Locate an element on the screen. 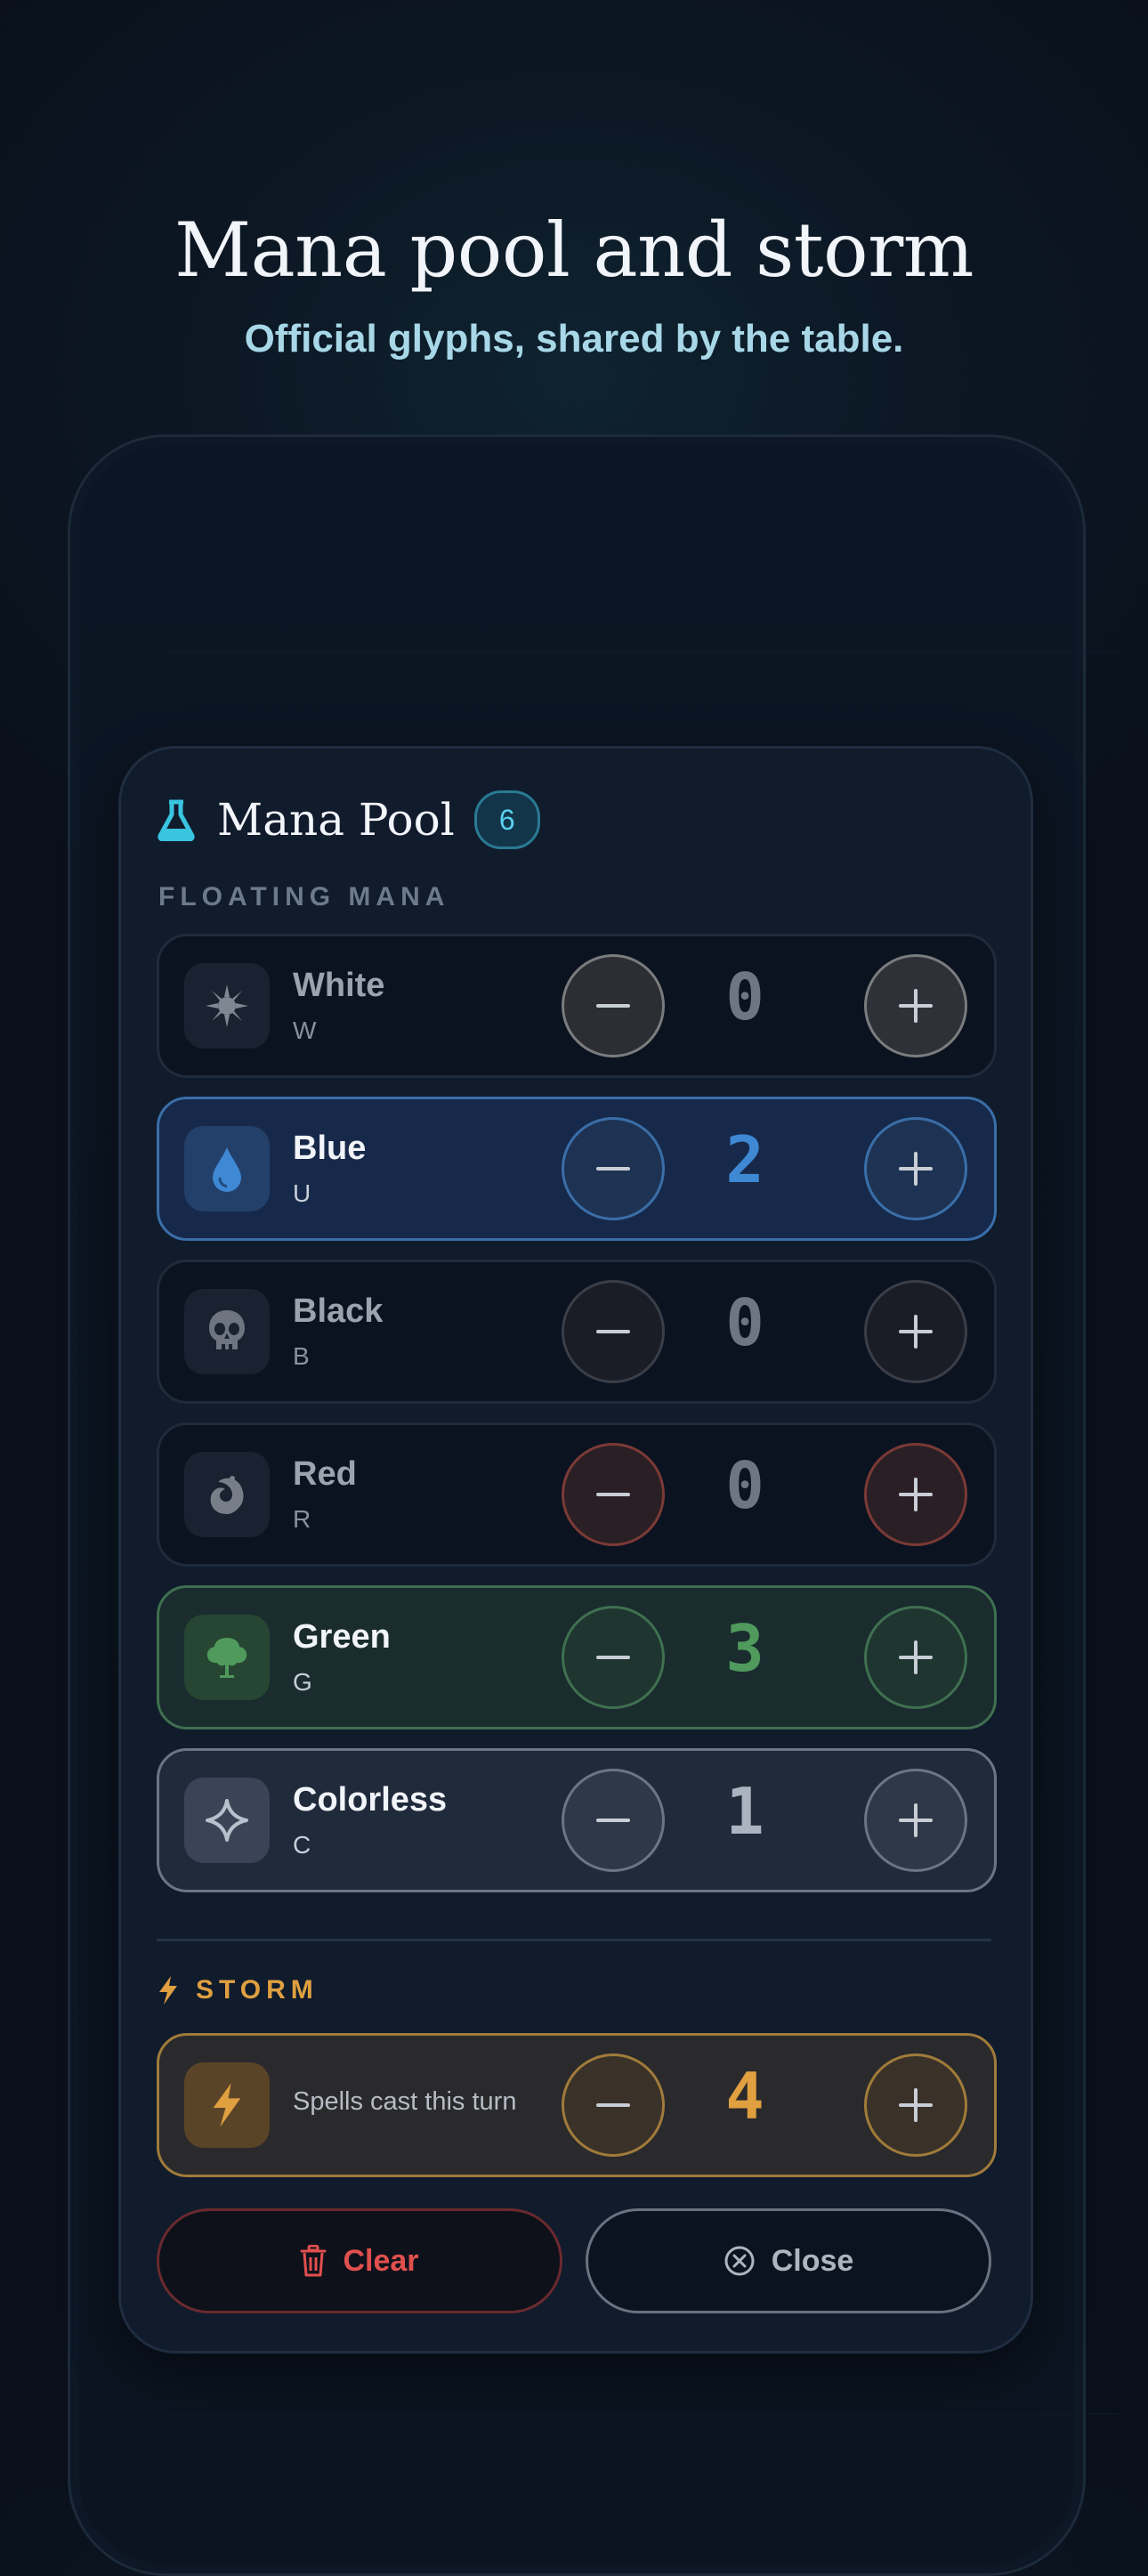 The height and width of the screenshot is (2576, 1148). mana-code: C is located at coordinates (302, 1845).